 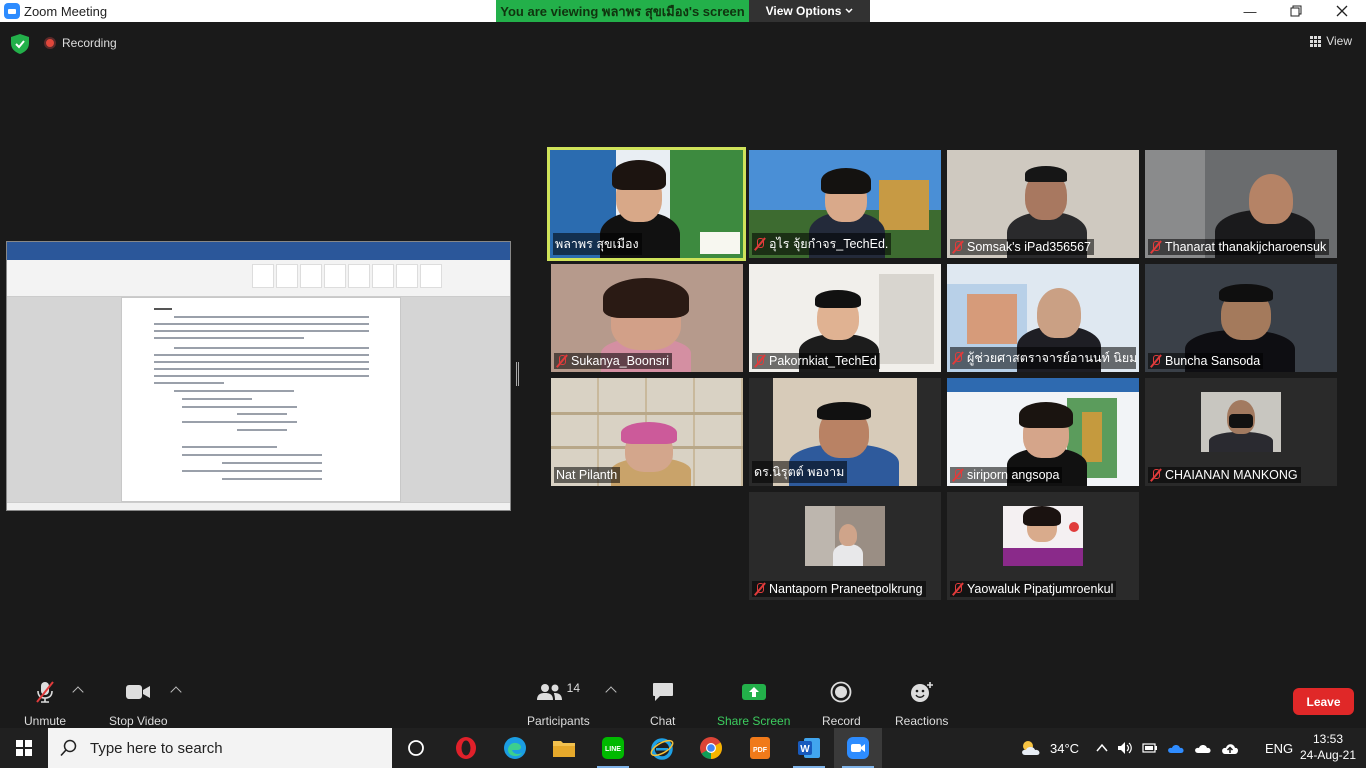 What do you see at coordinates (841, 704) in the screenshot?
I see `record-button: Record` at bounding box center [841, 704].